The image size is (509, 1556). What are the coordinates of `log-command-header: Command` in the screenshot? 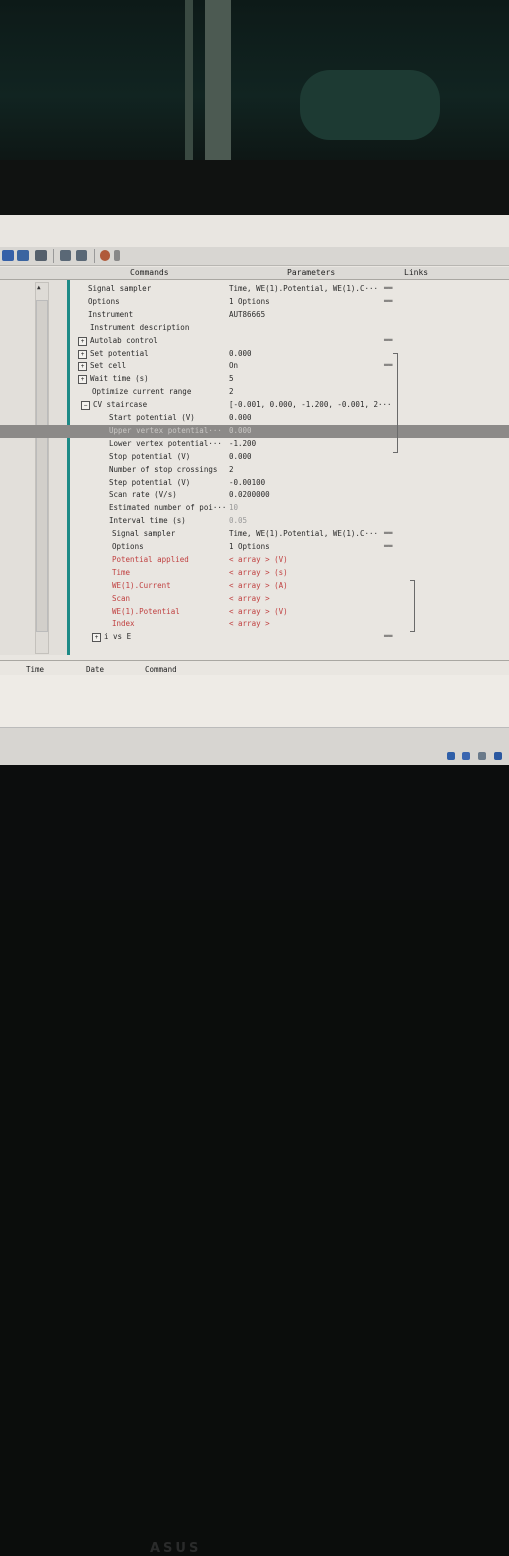 It's located at (161, 669).